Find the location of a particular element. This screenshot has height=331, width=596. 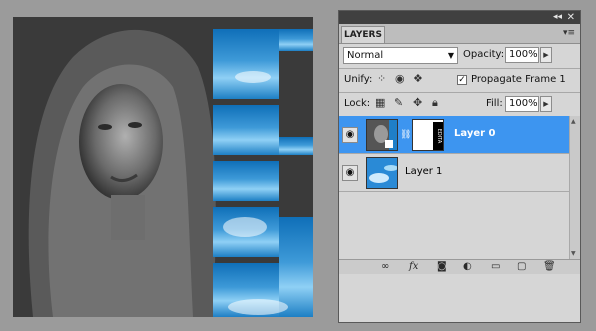

unify-visibility-icon: ◉ is located at coordinates (400, 79).